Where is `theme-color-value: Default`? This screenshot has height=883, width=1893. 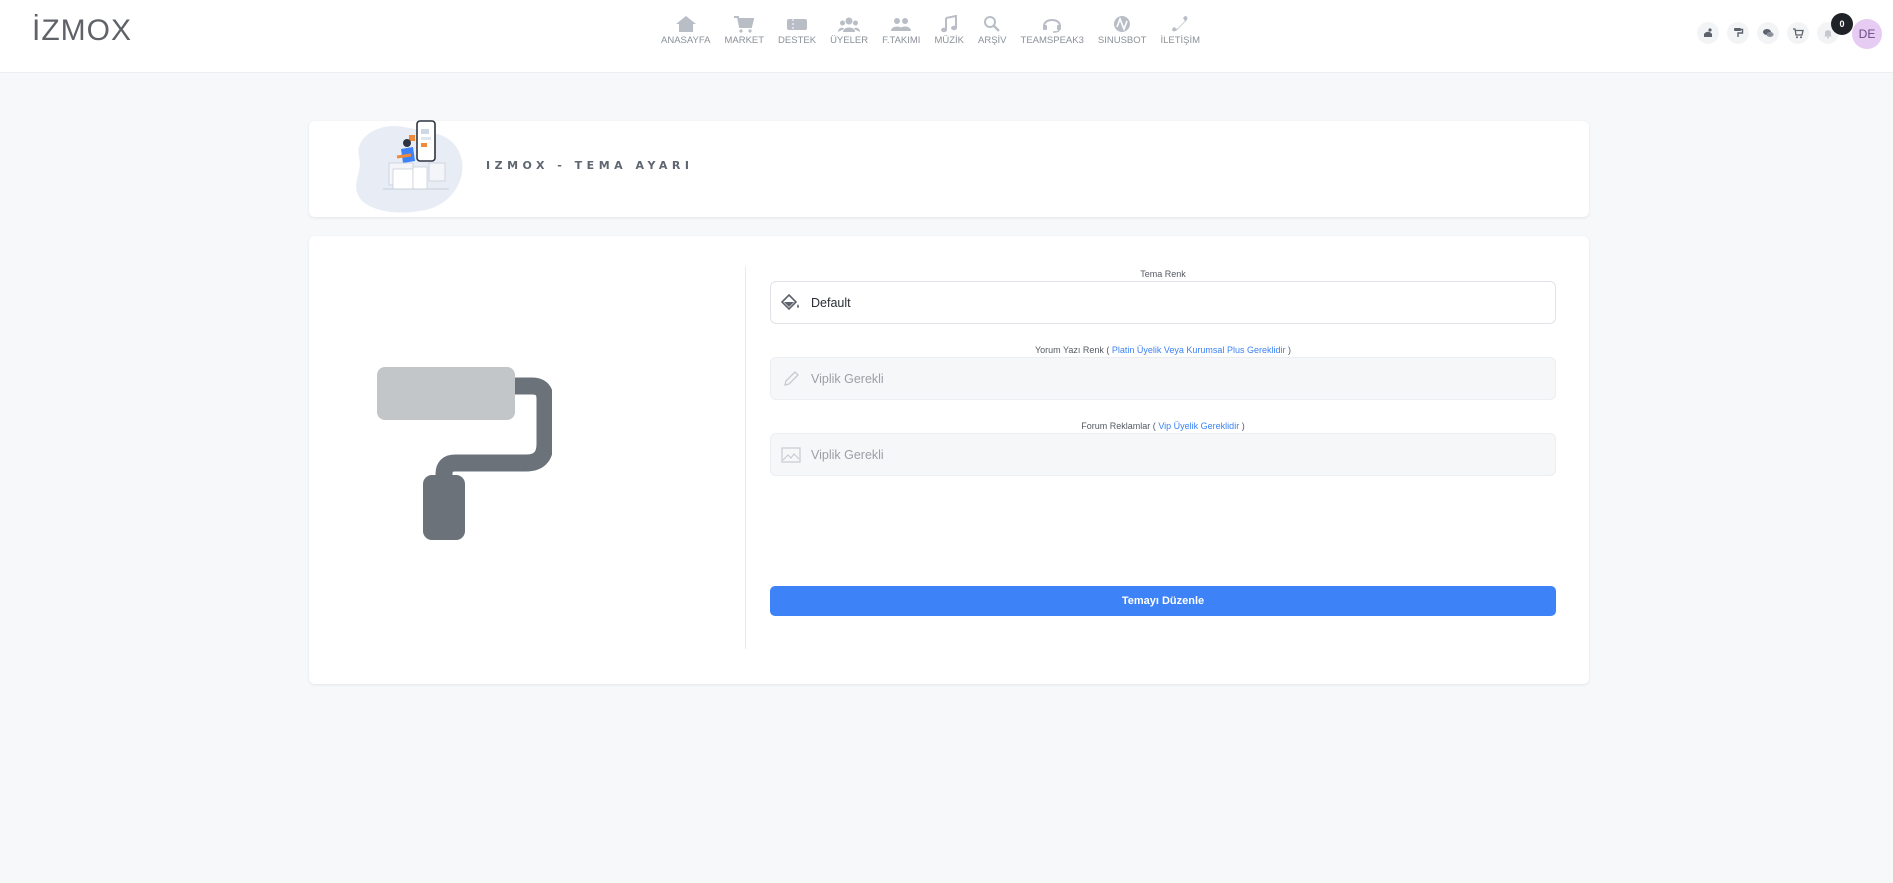 theme-color-value: Default is located at coordinates (831, 302).